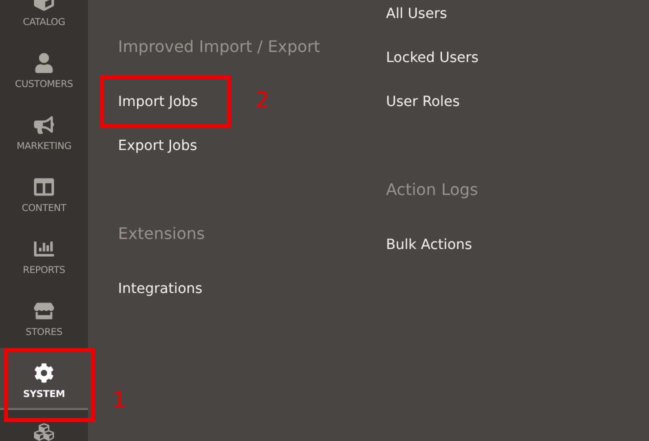 The height and width of the screenshot is (441, 649). I want to click on section-heading: Improved Import / Export, so click(220, 47).